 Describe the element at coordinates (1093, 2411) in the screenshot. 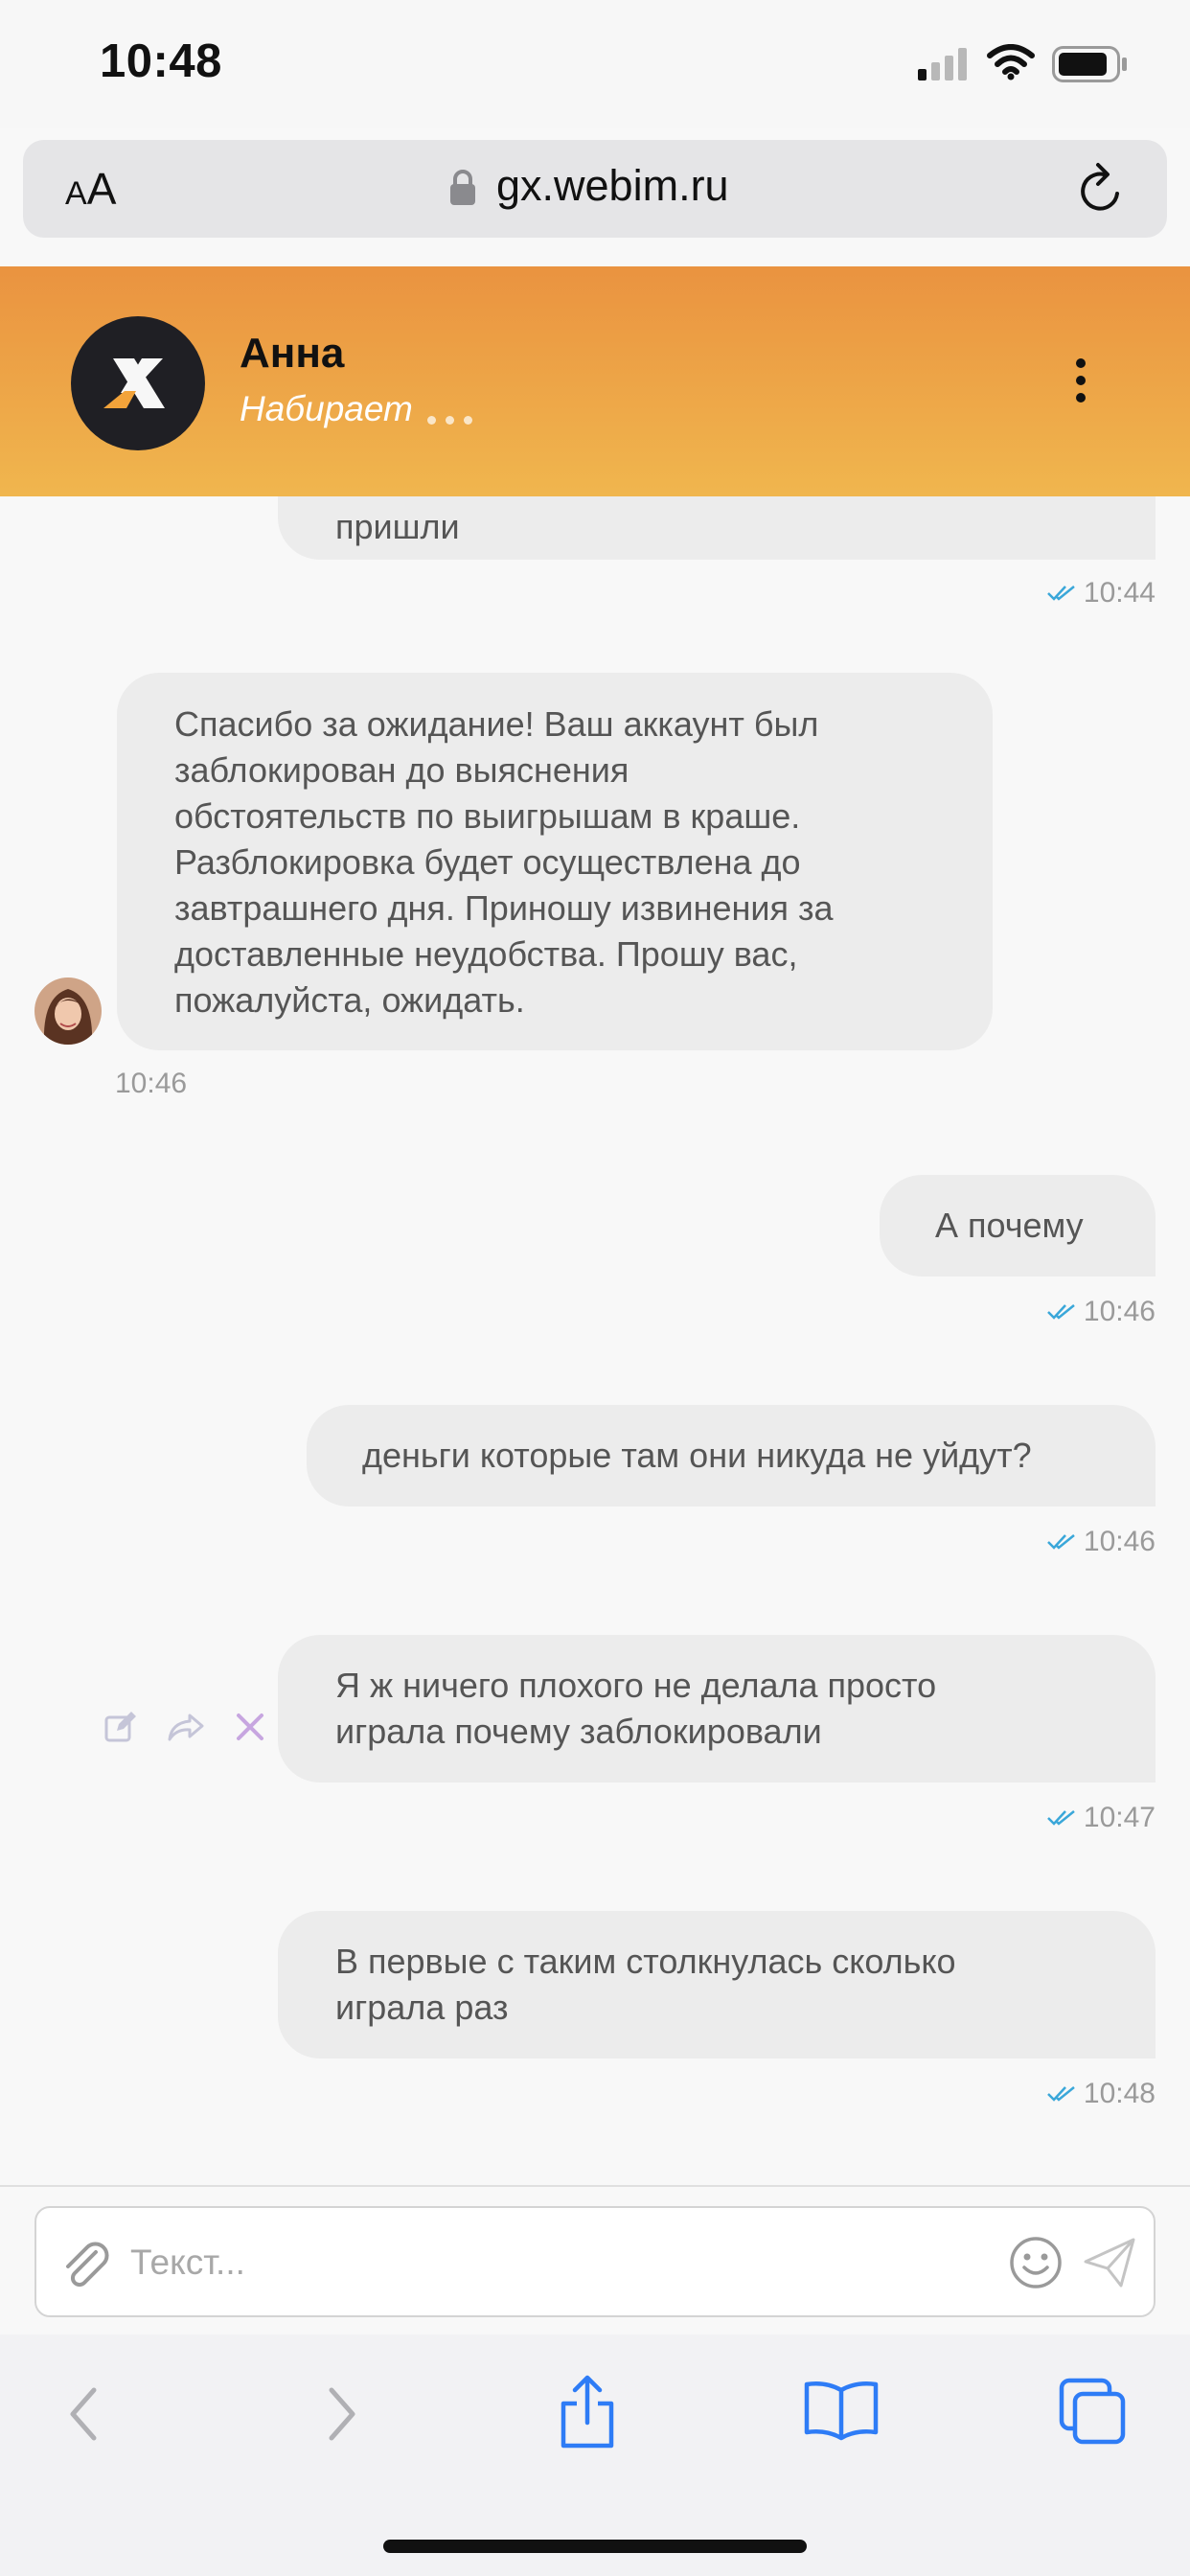

I see `tabs-icon` at that location.